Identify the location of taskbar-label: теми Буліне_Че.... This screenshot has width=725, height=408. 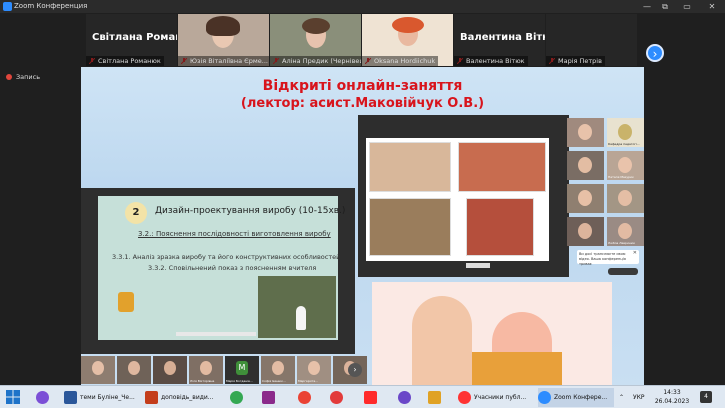
(107, 397).